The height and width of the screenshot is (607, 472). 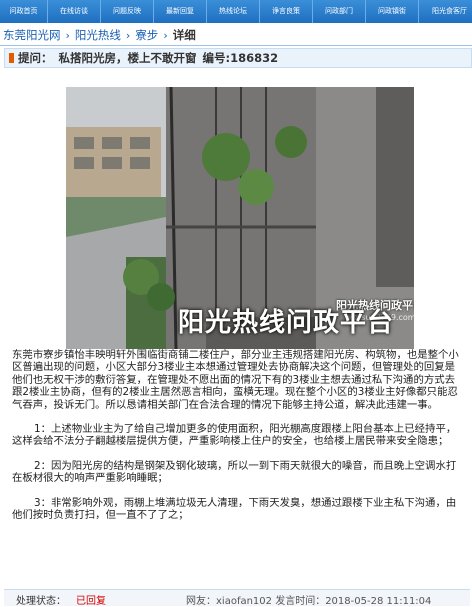 I want to click on nav-item-forum: 热线论坛, so click(x=233, y=11).